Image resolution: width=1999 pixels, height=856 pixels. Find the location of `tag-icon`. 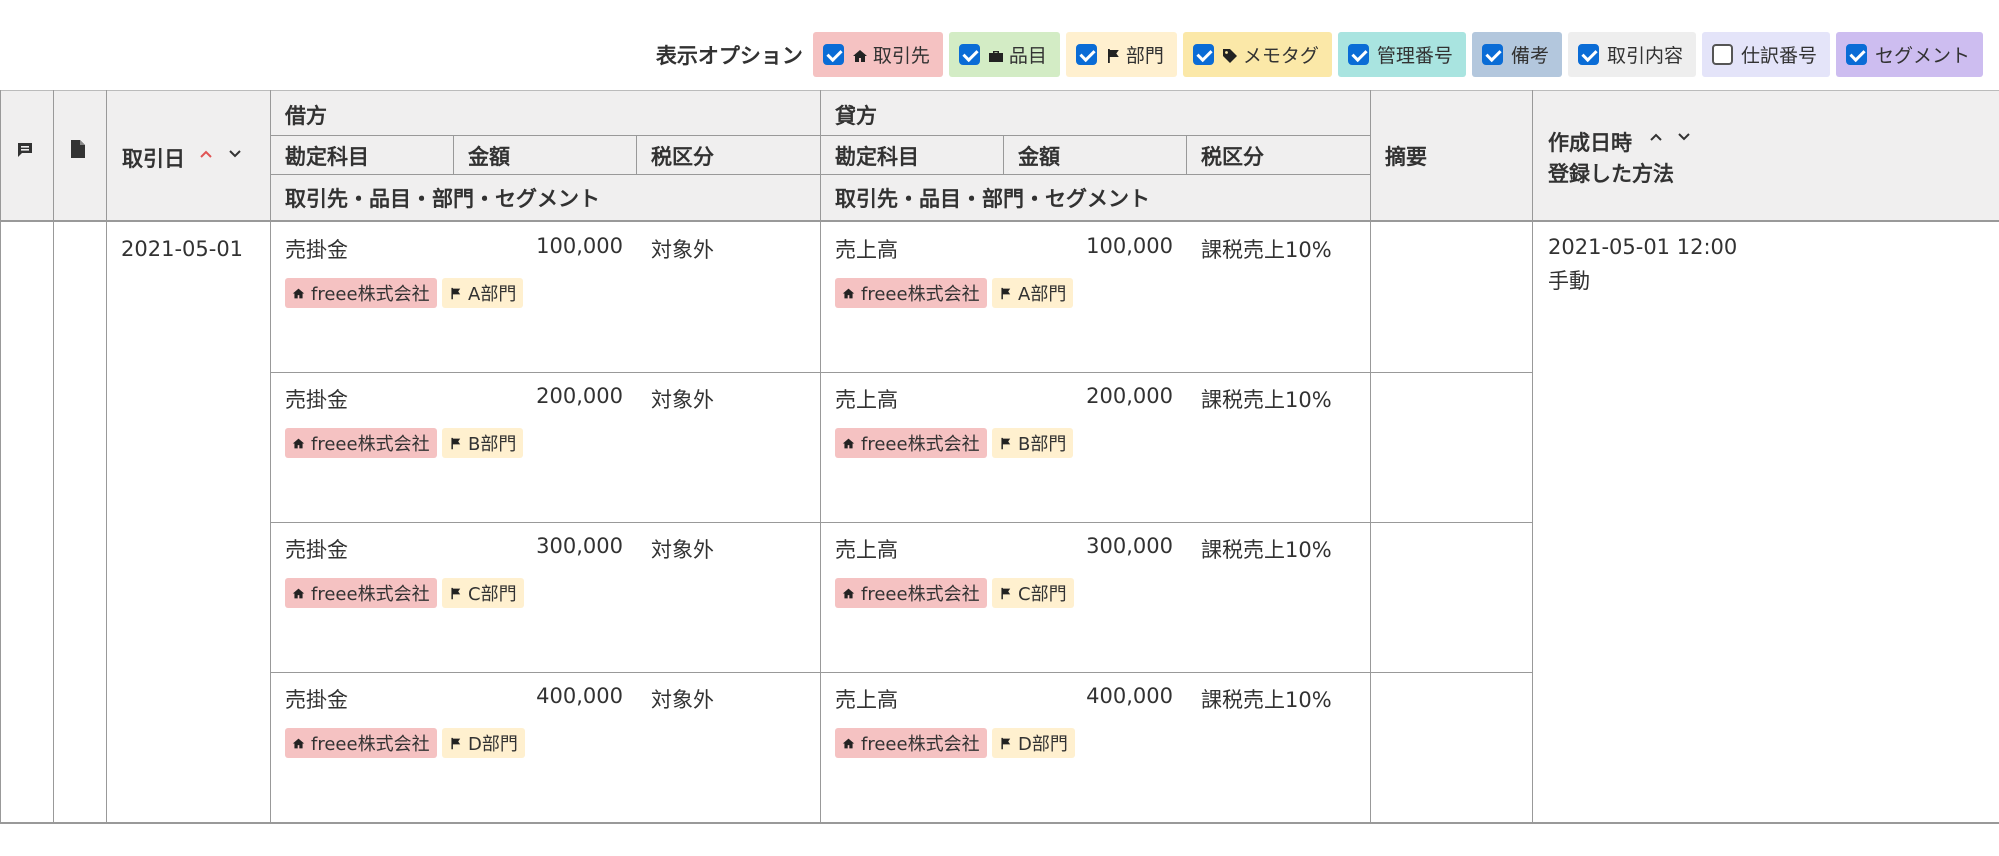

tag-icon is located at coordinates (1230, 55).